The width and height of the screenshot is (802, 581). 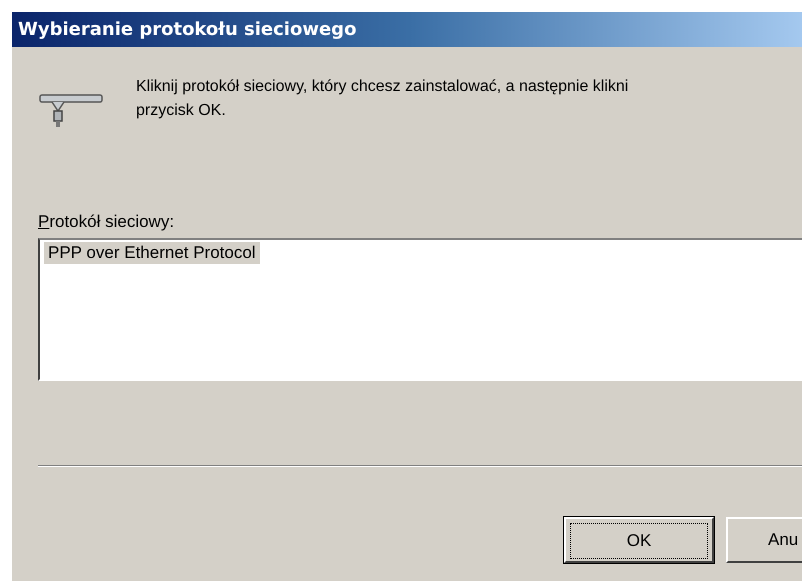 I want to click on dialog-button: Anu, so click(x=764, y=540).